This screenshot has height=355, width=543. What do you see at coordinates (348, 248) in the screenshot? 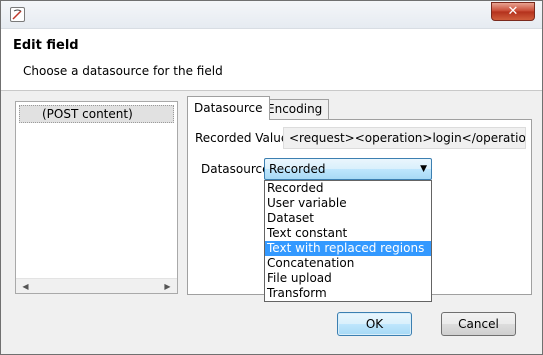
I see `option-text-with-replaced-regions: Text with replaced regions` at bounding box center [348, 248].